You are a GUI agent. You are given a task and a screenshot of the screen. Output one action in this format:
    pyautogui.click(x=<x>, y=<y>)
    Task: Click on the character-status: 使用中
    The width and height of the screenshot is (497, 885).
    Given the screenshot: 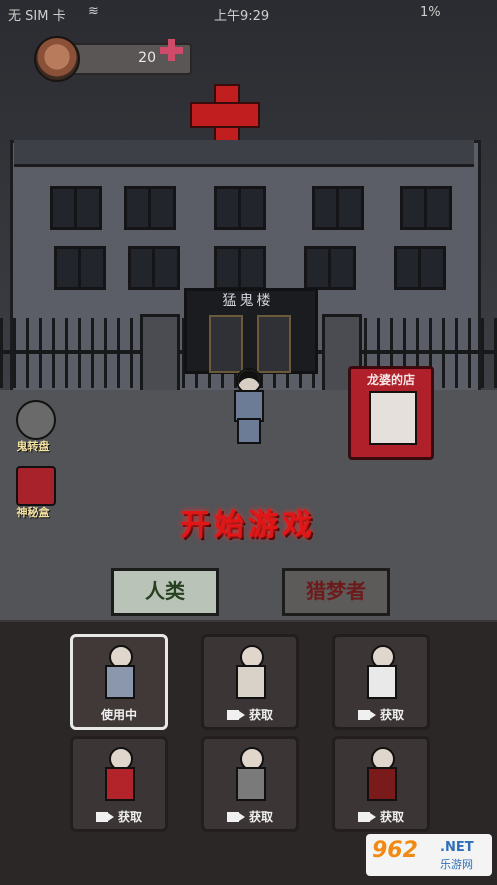 What is the action you would take?
    pyautogui.click(x=118, y=715)
    